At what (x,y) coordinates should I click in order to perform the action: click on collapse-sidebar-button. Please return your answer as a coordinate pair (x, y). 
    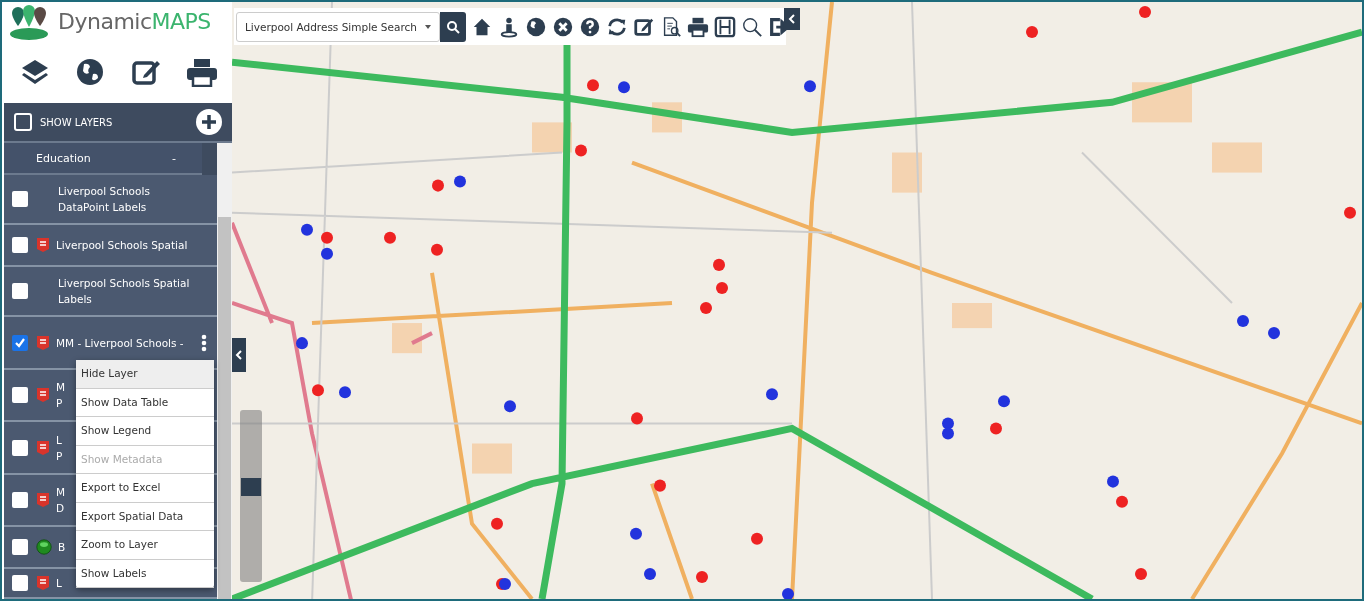
    Looking at the image, I should click on (239, 355).